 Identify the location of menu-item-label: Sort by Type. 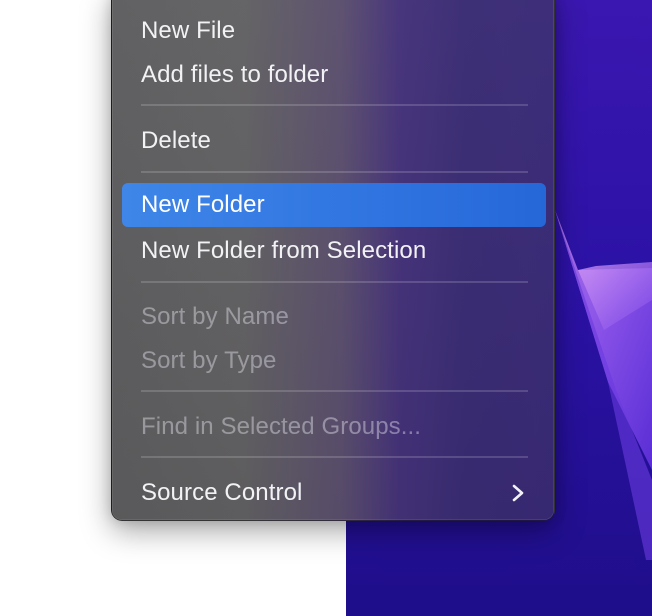
(209, 360).